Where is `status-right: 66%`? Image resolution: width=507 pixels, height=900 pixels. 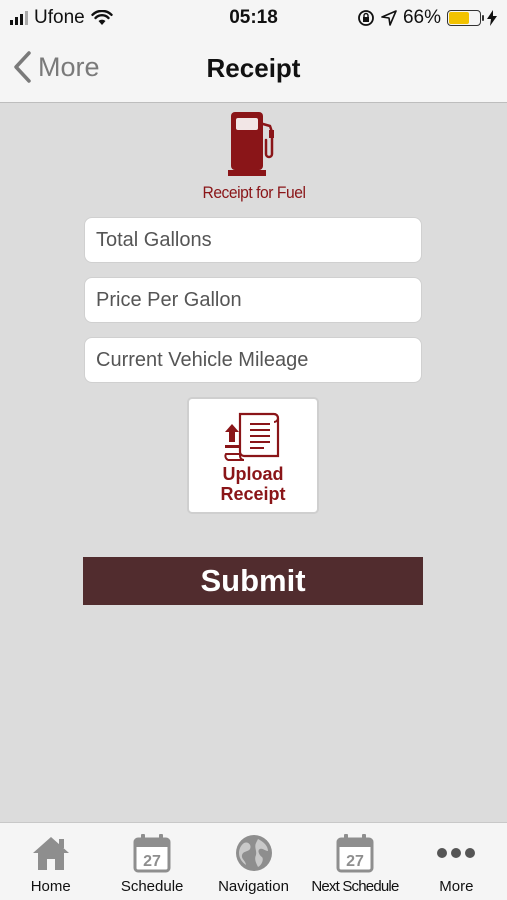
status-right: 66% is located at coordinates (412, 18).